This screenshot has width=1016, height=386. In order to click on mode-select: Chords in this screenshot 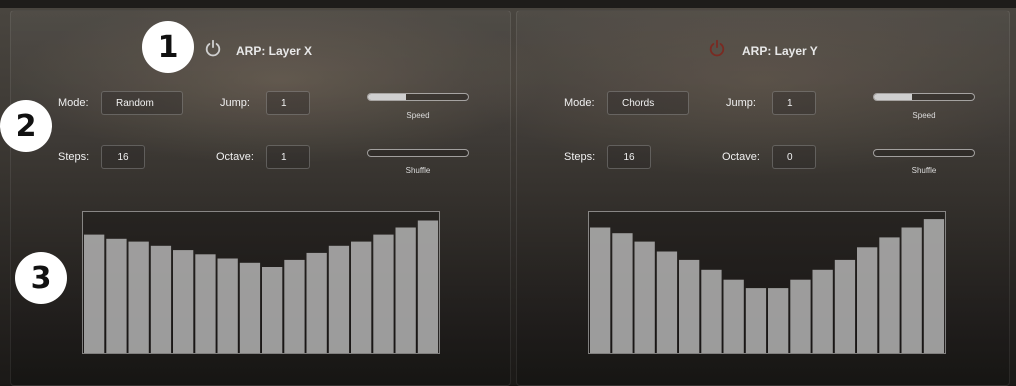, I will do `click(648, 103)`.